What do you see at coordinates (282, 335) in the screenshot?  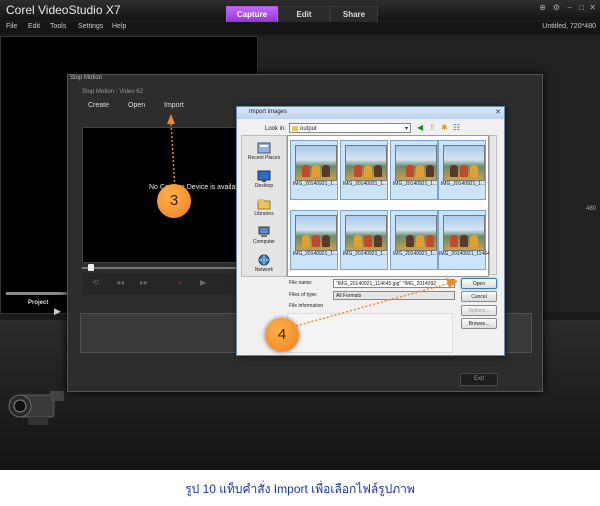 I see `step-4-callout: 4` at bounding box center [282, 335].